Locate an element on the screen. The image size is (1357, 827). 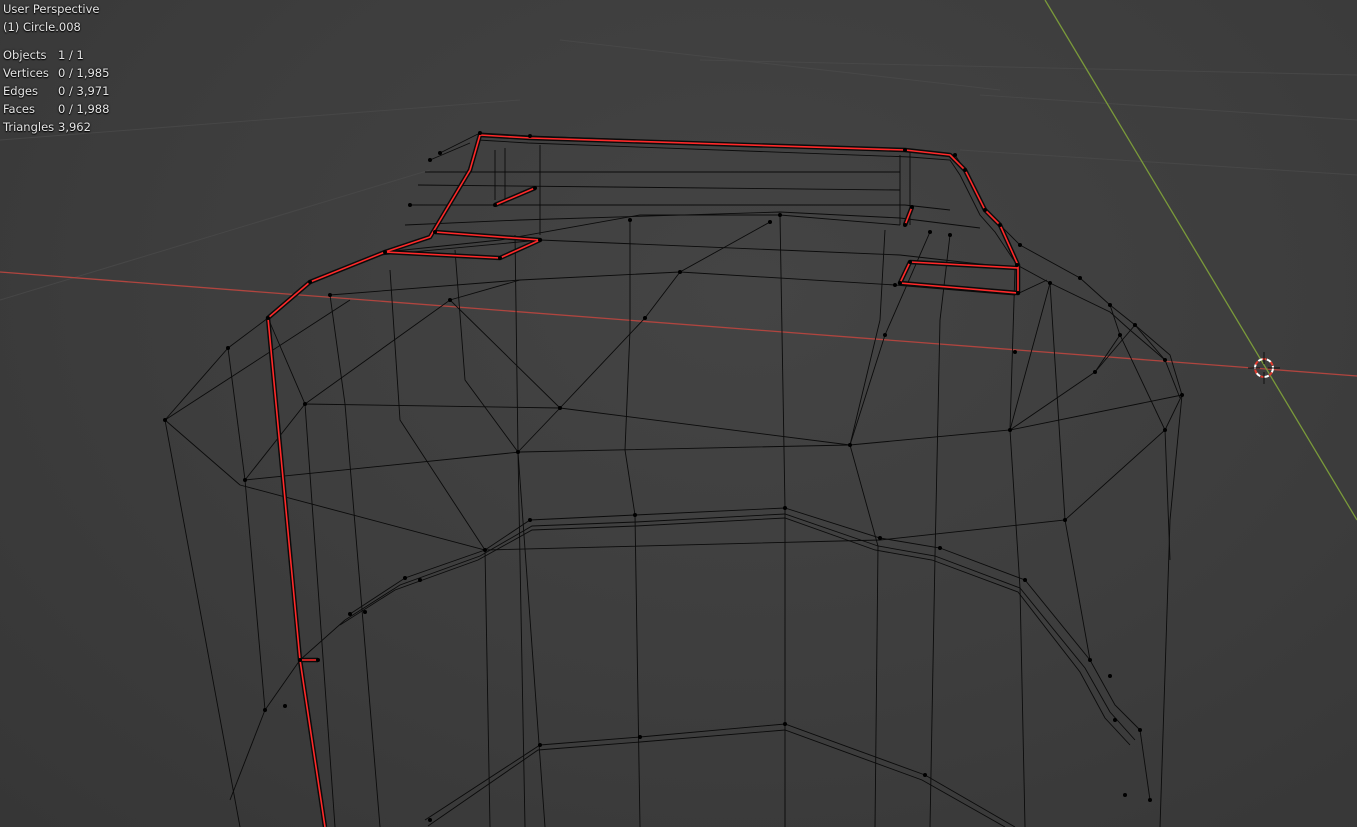
x-axis-line is located at coordinates (678, 324).